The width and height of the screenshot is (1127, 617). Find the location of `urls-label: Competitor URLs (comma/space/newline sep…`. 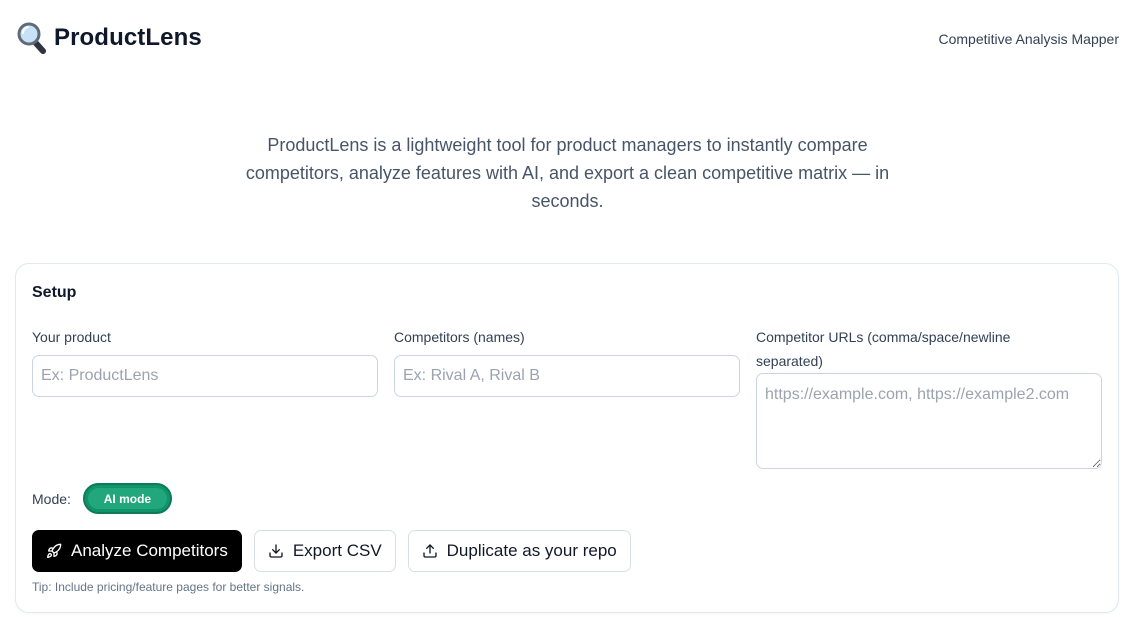

urls-label: Competitor URLs (comma/space/newline sep… is located at coordinates (883, 349).